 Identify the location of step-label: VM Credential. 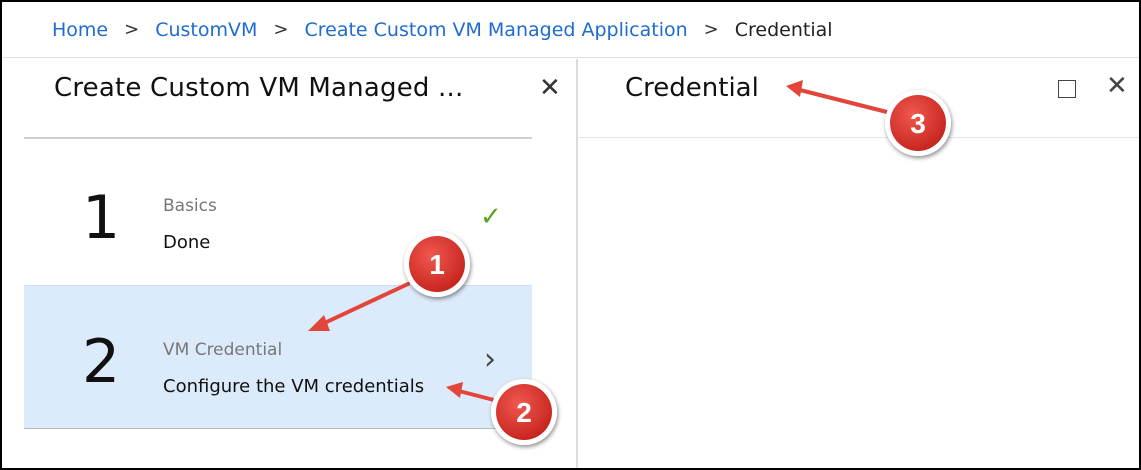
(223, 350).